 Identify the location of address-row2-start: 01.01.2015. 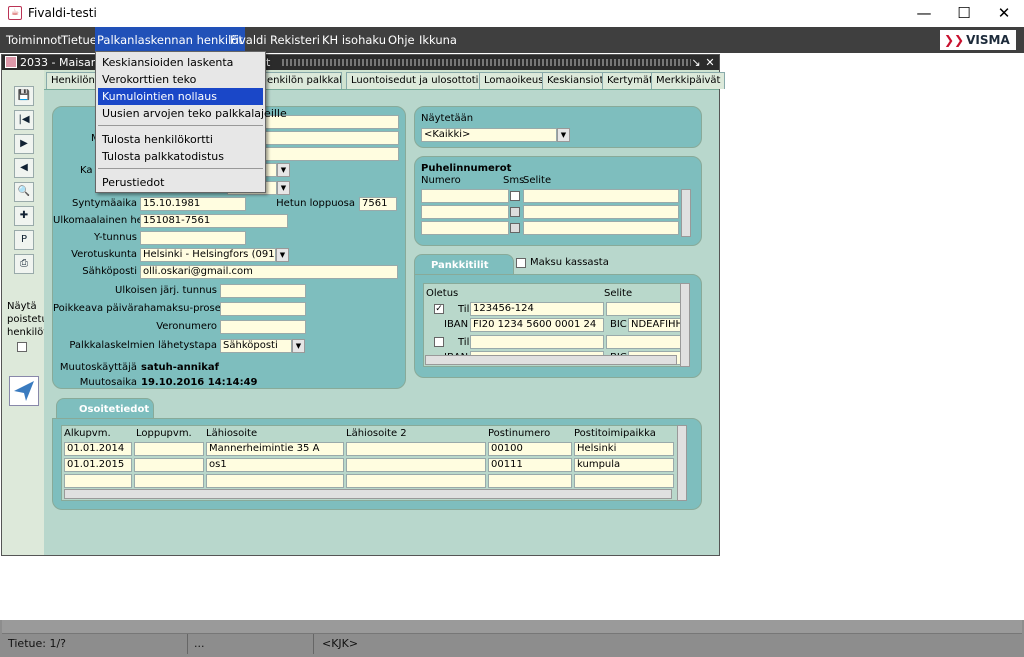
(98, 465).